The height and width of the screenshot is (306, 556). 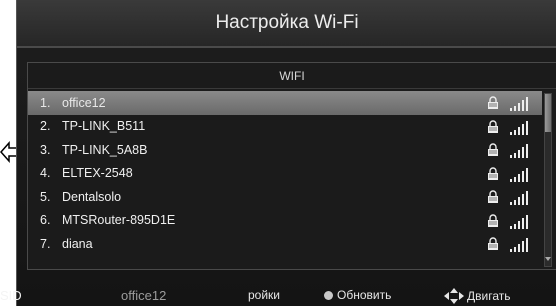 I want to click on network-name: MTSRouter-895D1E, so click(x=119, y=220).